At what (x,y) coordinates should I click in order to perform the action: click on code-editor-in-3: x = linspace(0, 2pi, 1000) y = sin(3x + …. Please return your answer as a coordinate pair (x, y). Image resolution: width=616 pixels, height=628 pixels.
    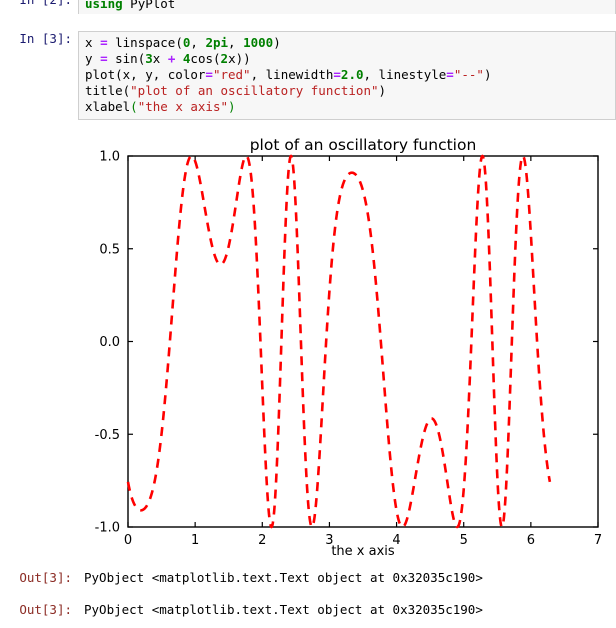
    Looking at the image, I should click on (347, 75).